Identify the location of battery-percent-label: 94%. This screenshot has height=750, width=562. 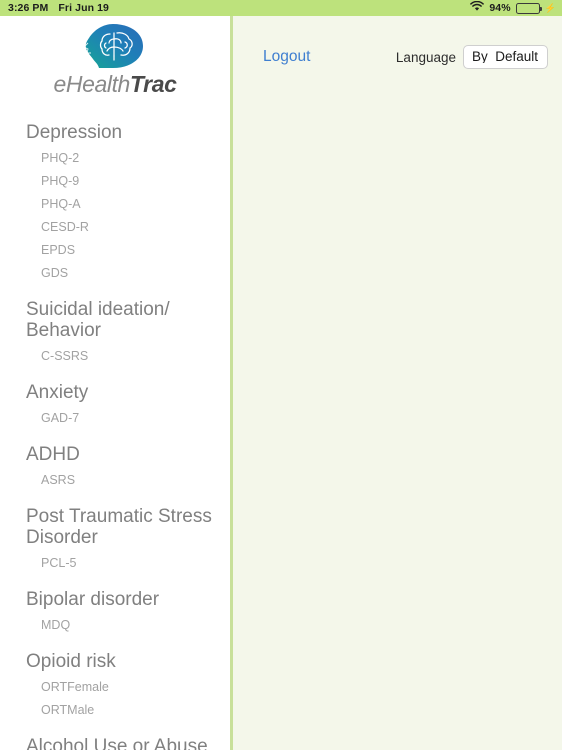
(500, 8).